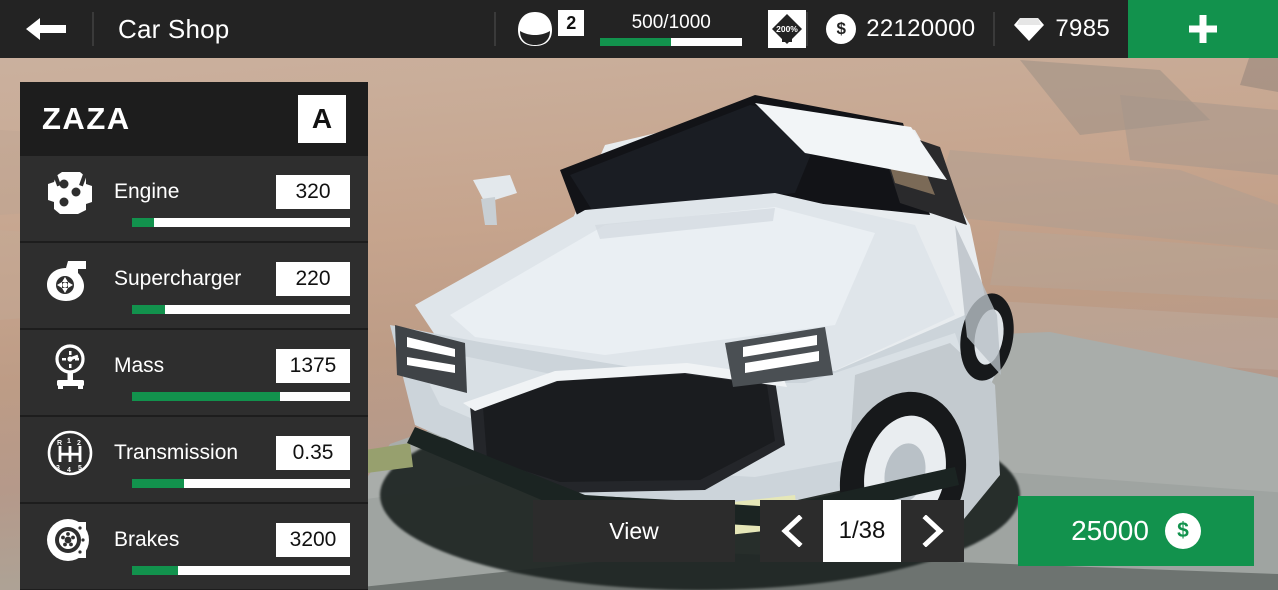  I want to click on stat-header: Mass 1375, so click(194, 366).